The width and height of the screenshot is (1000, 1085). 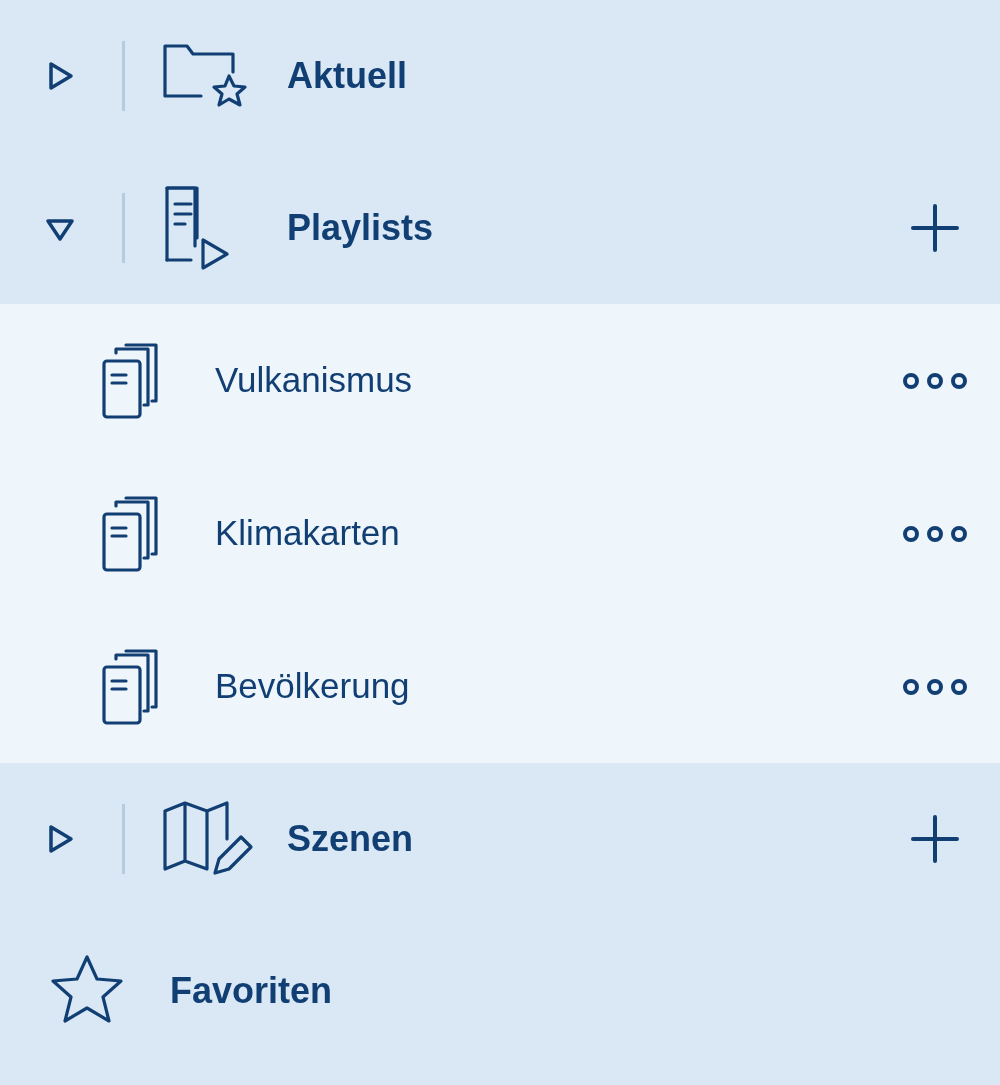 What do you see at coordinates (500, 380) in the screenshot?
I see `playlist-item: Vulkanismus` at bounding box center [500, 380].